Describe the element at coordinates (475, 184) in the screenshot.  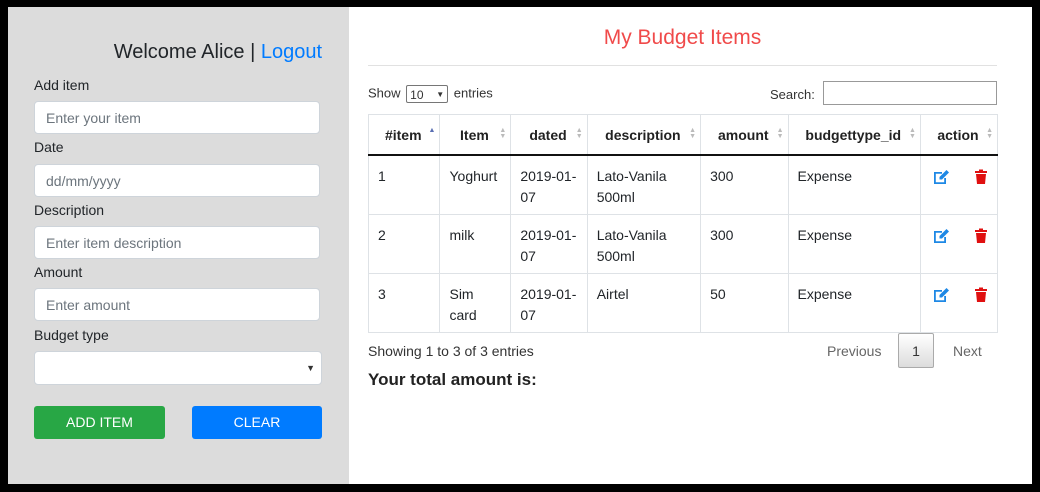
I see `cell-item: Yoghurt` at that location.